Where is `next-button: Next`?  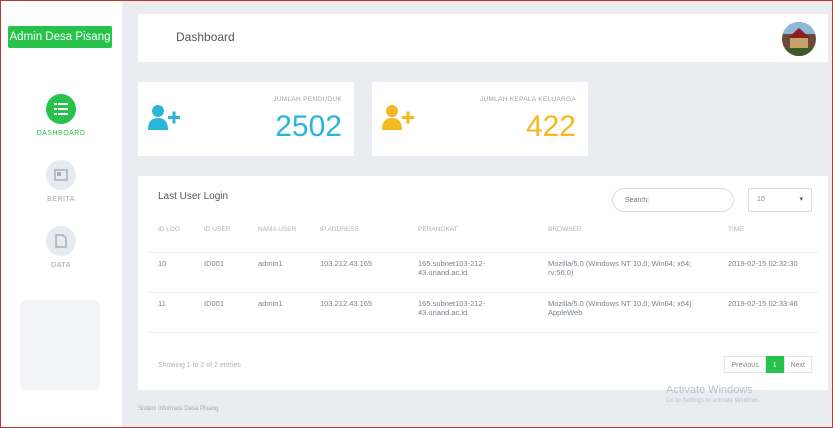 next-button: Next is located at coordinates (797, 364).